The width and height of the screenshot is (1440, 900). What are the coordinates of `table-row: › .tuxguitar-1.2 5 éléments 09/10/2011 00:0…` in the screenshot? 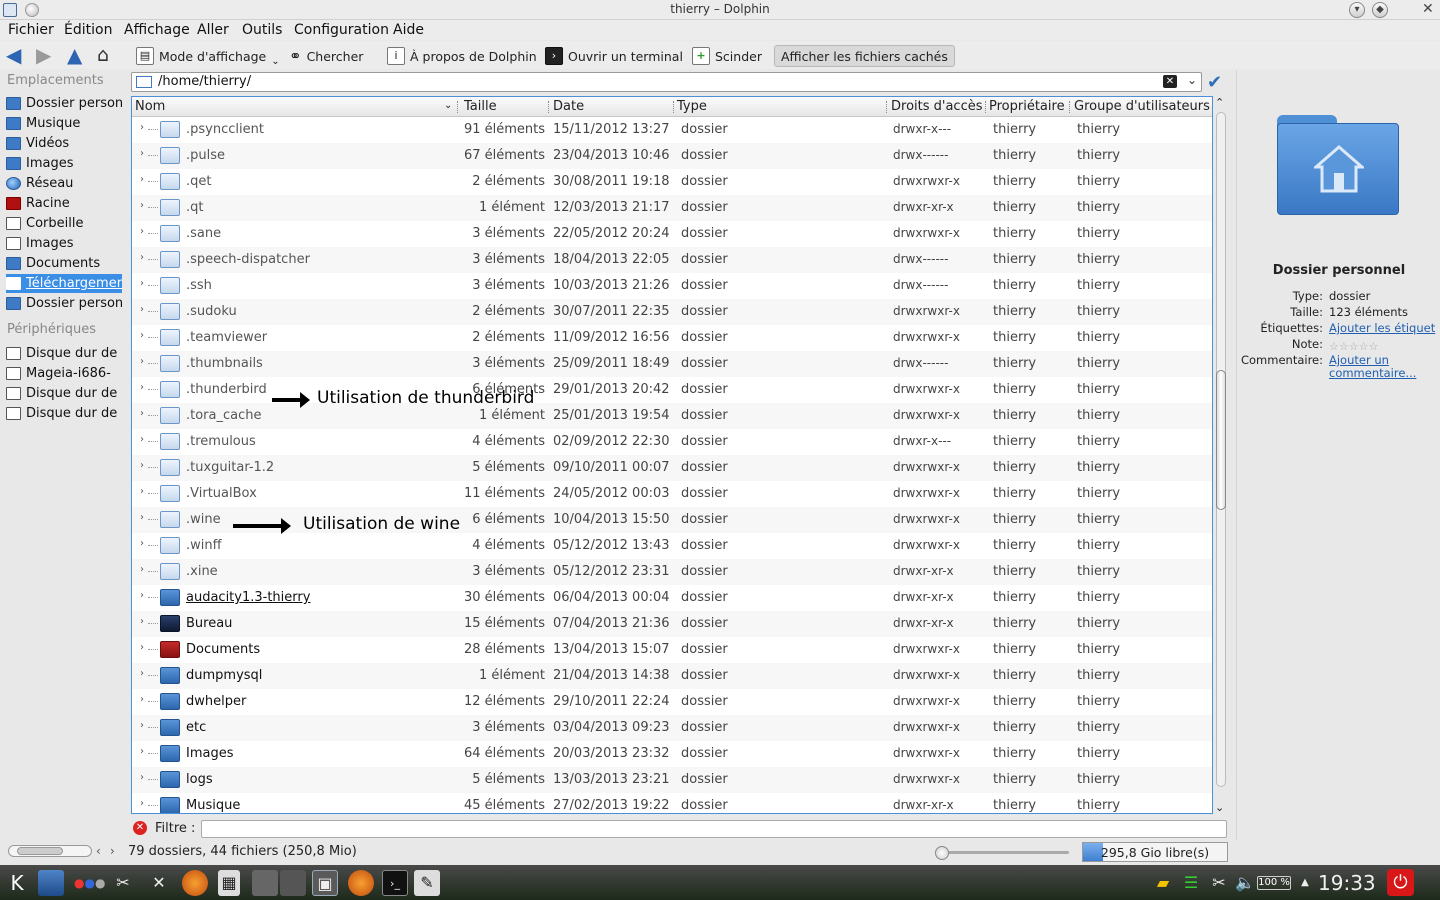 It's located at (672, 468).